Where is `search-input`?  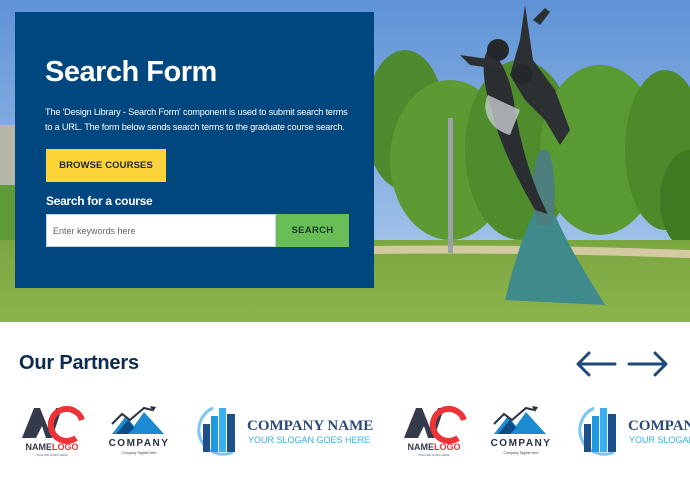 search-input is located at coordinates (161, 230).